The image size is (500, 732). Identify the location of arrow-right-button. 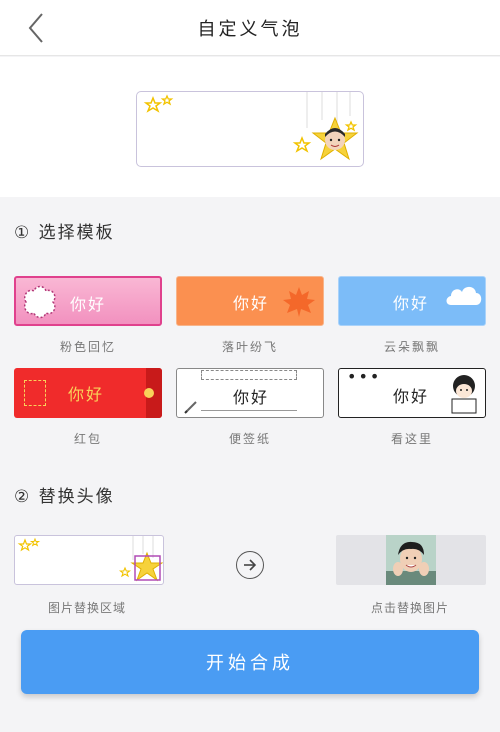
(250, 565).